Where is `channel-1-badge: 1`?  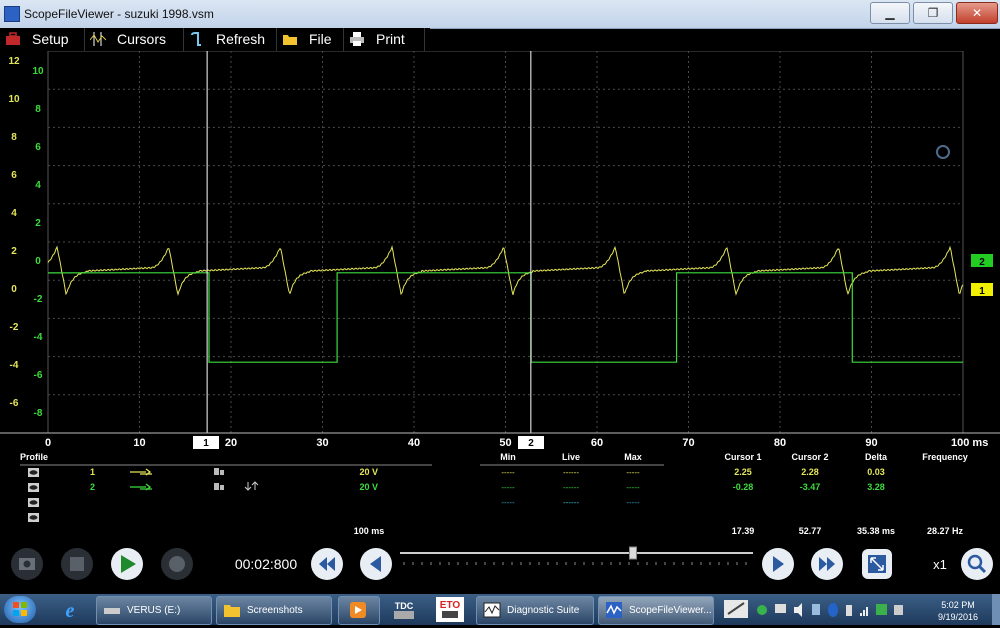
channel-1-badge: 1 is located at coordinates (982, 291).